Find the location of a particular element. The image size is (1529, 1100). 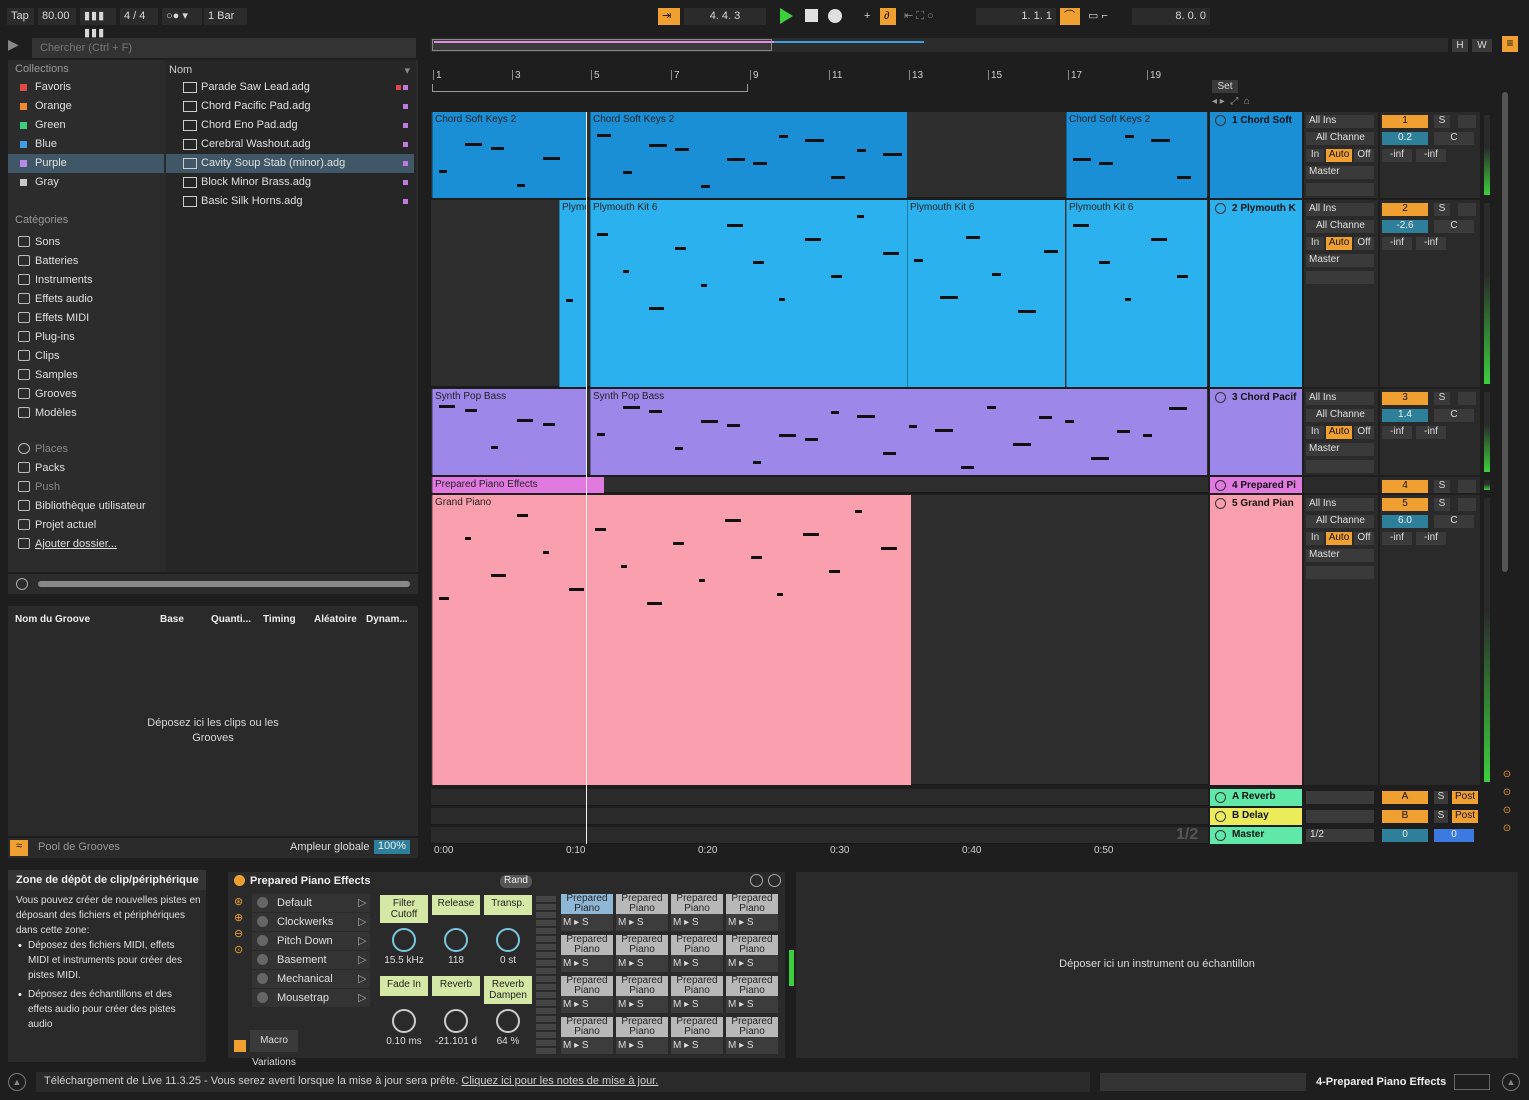

camera-icon is located at coordinates (262, 978).